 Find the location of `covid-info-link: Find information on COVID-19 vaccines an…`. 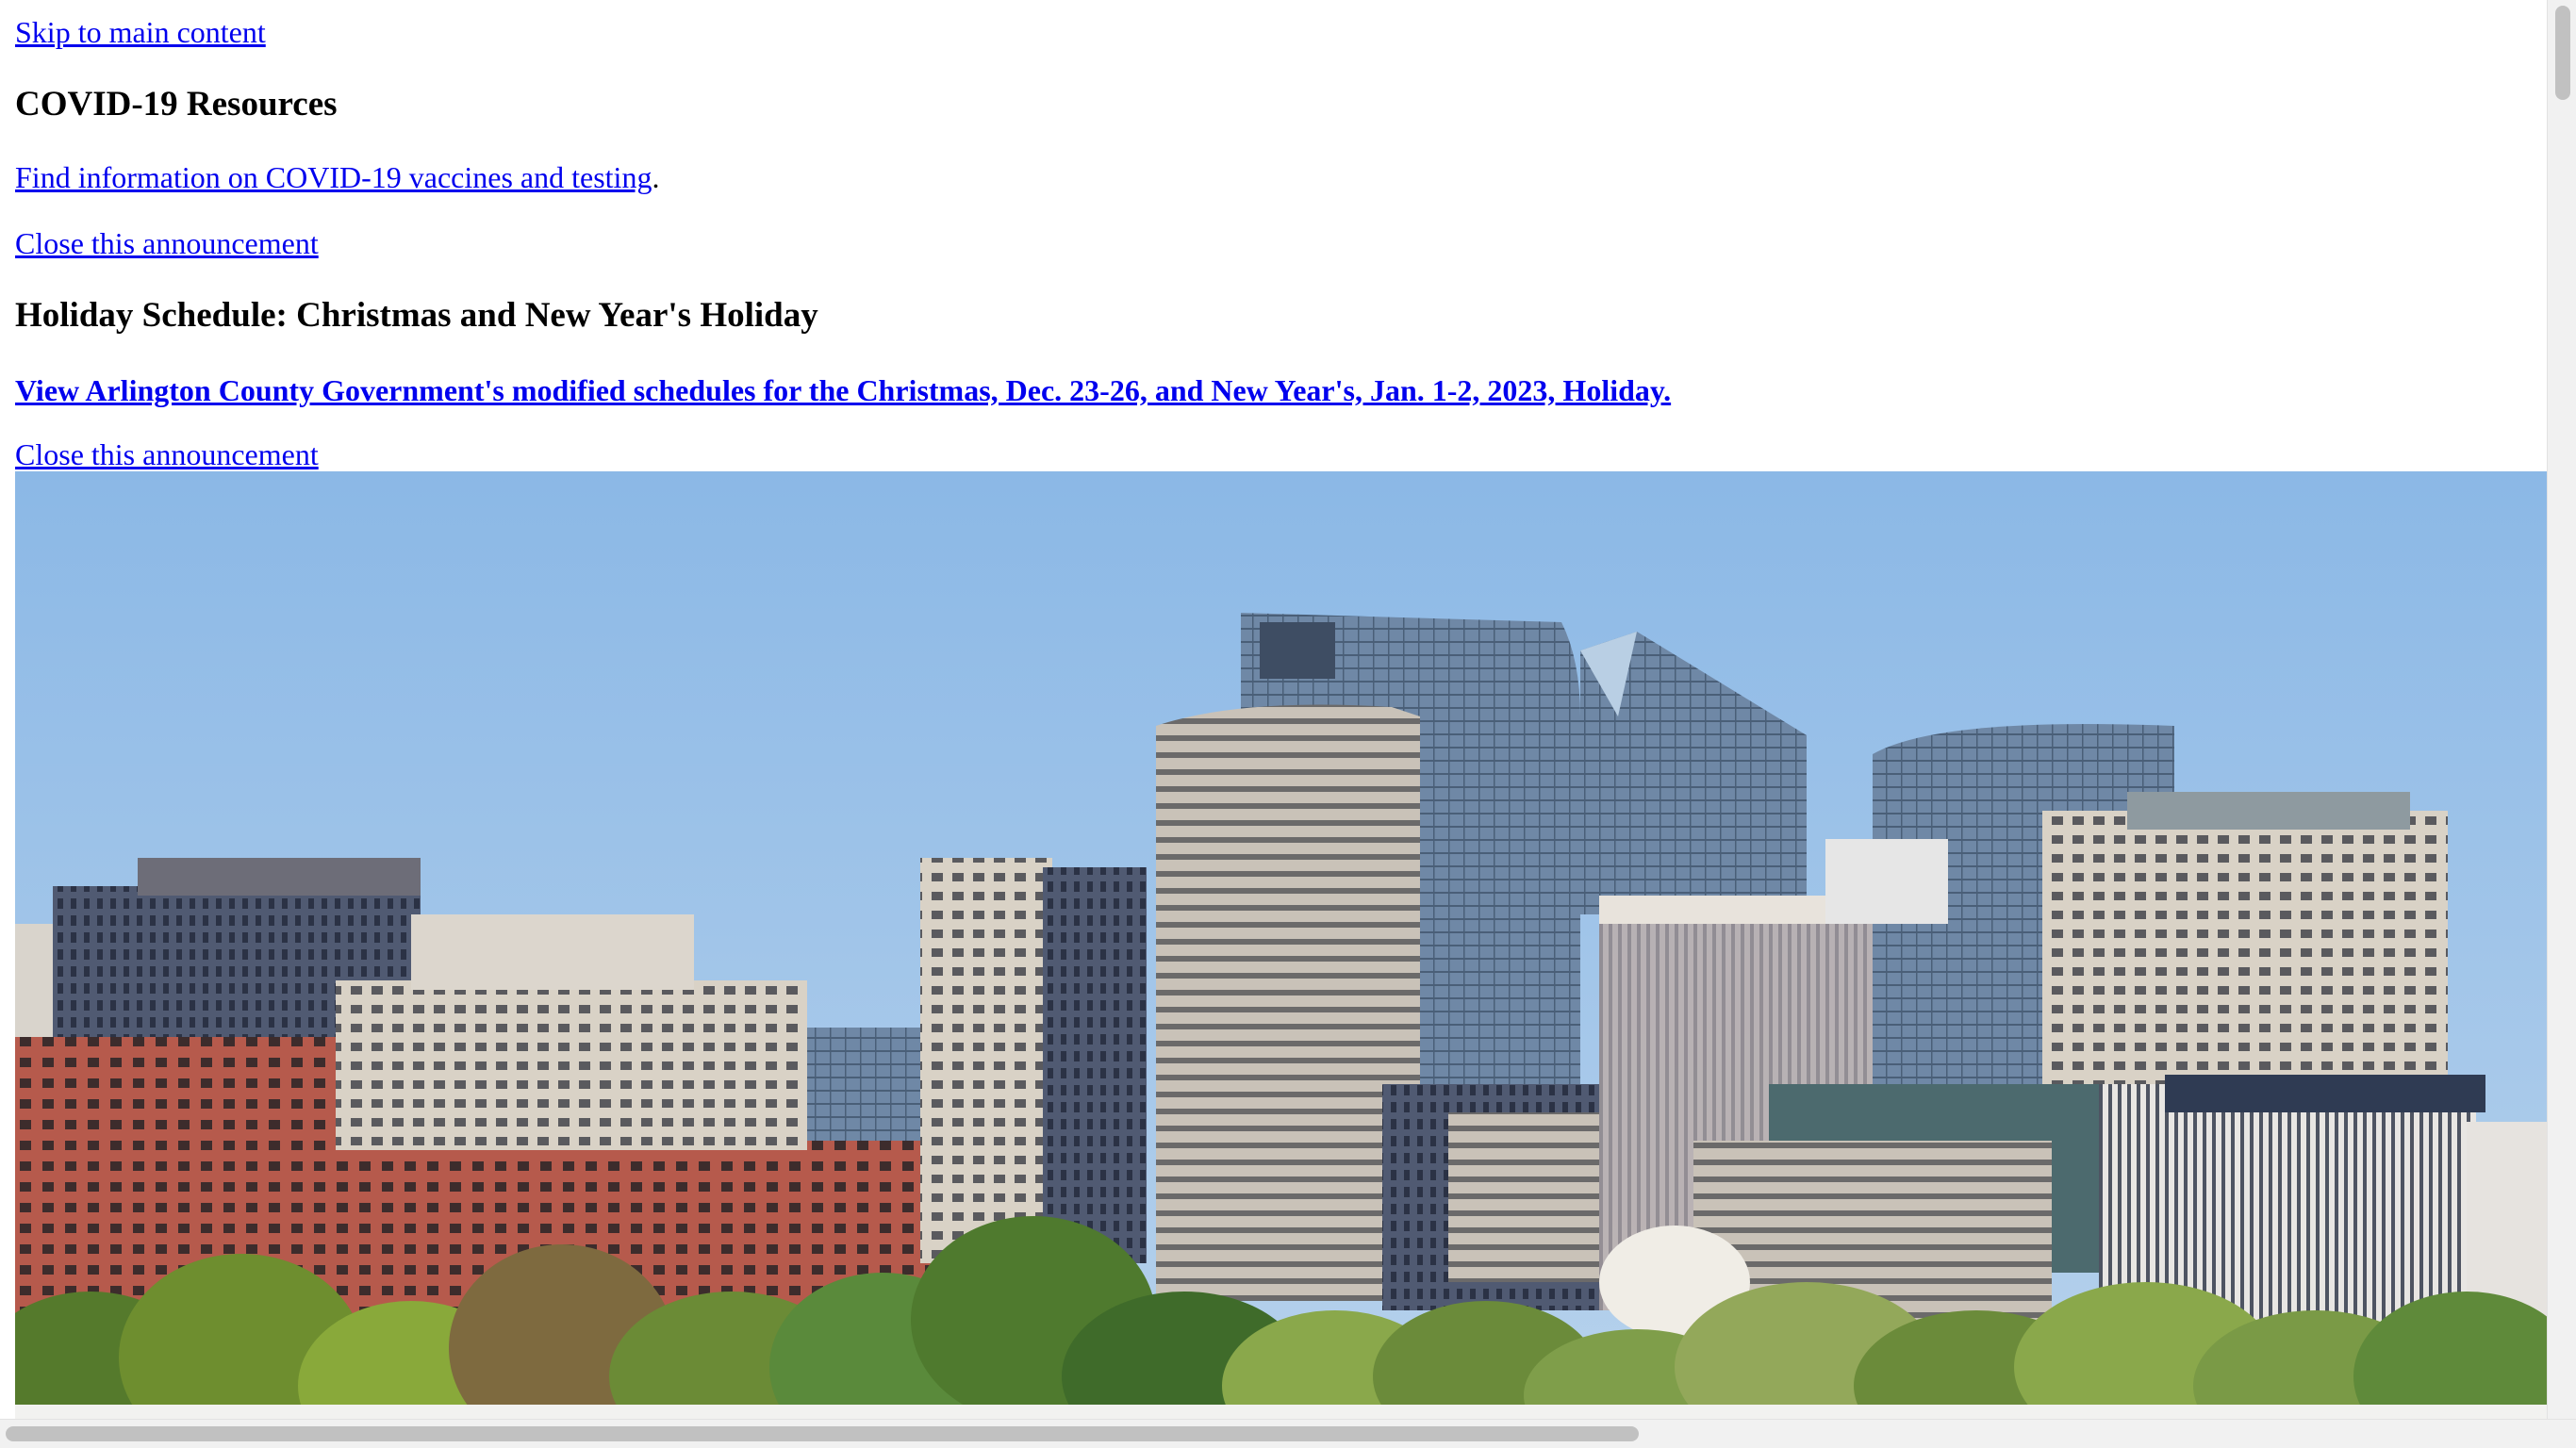

covid-info-link: Find information on COVID-19 vaccines an… is located at coordinates (333, 177).